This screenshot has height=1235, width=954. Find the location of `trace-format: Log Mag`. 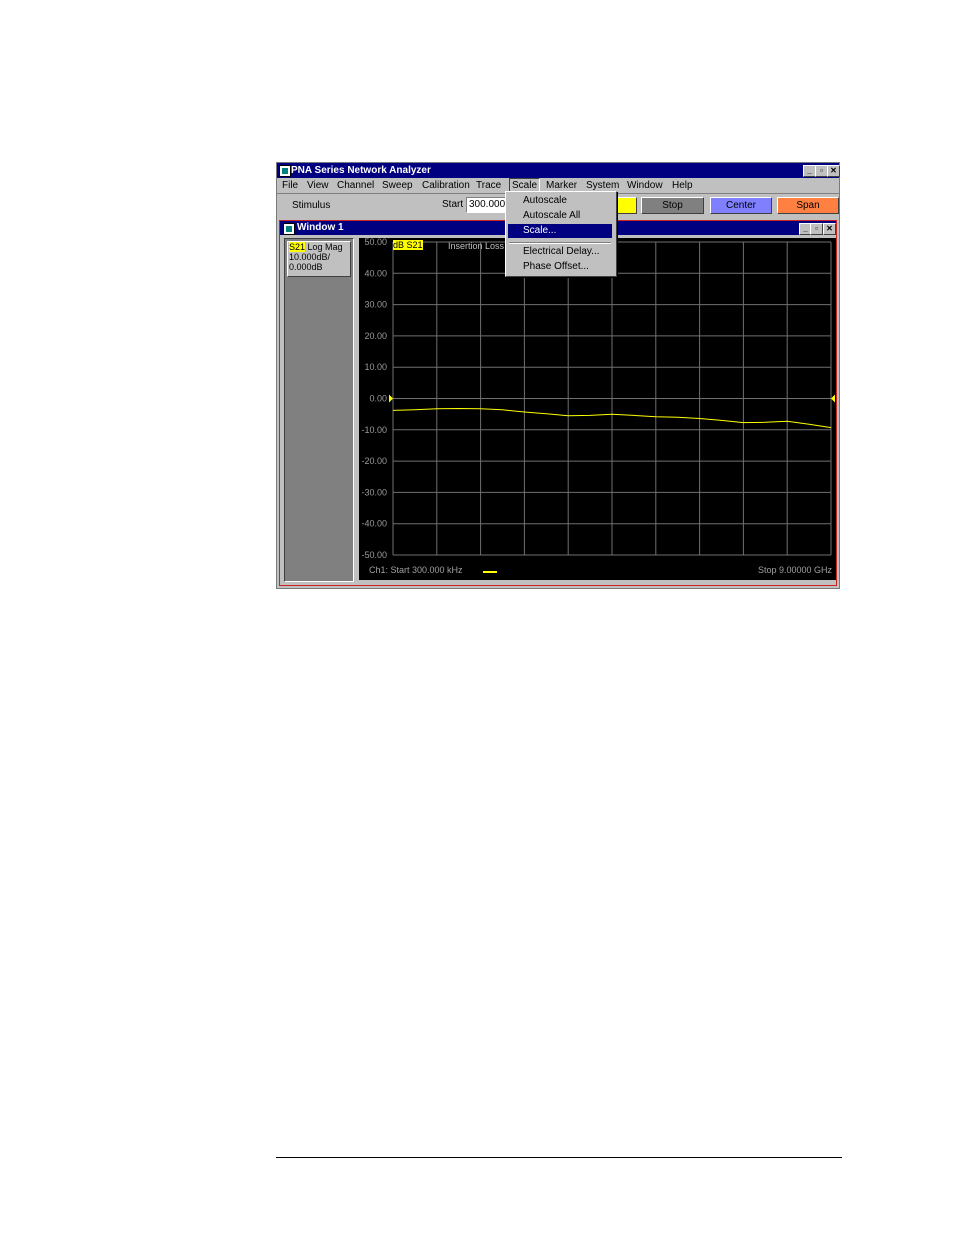

trace-format: Log Mag is located at coordinates (325, 247).